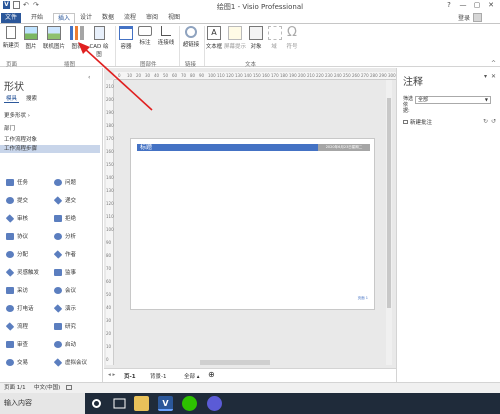 Image resolution: width=500 pixels, height=414 pixels. I want to click on wechat-icon, so click(189, 403).